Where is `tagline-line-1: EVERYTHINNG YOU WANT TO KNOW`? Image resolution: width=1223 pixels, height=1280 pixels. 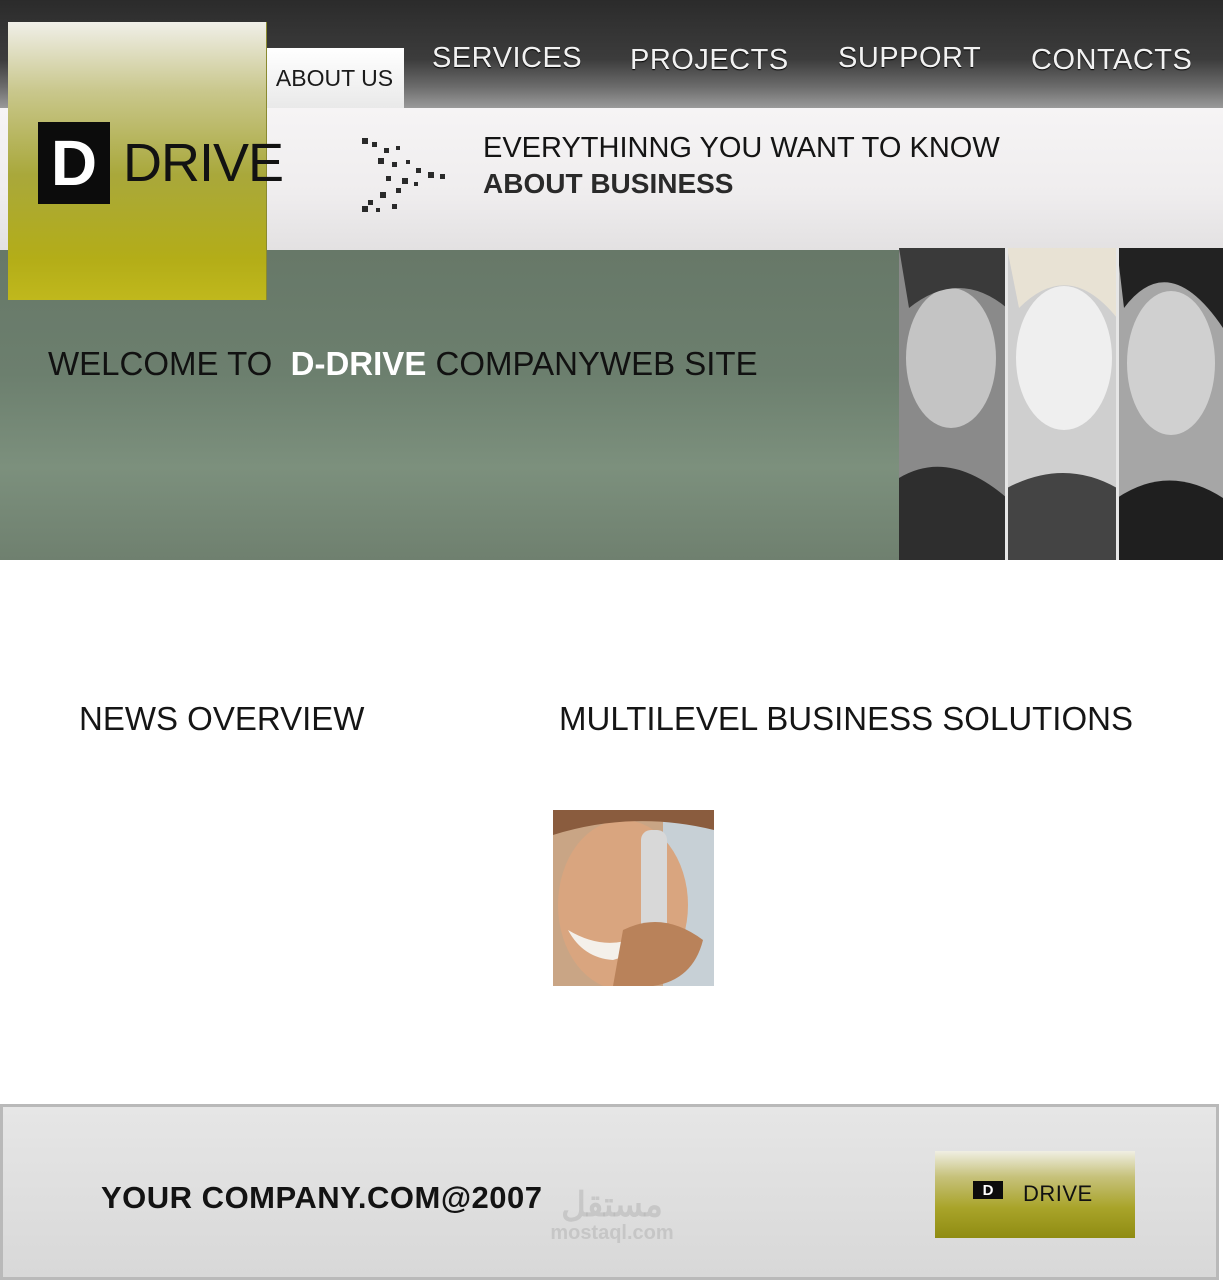 tagline-line-1: EVERYTHINNG YOU WANT TO KNOW is located at coordinates (741, 148).